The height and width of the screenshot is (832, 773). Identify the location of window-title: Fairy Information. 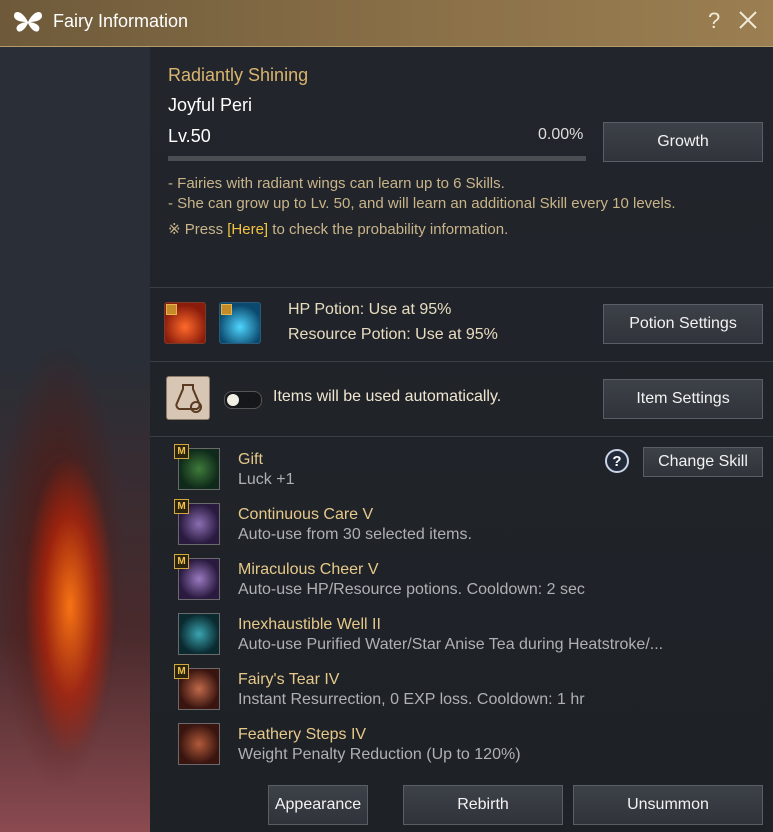
(121, 21).